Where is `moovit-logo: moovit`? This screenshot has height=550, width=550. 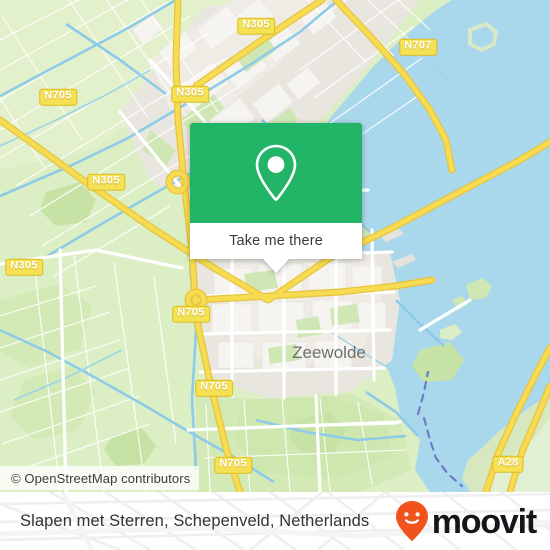 moovit-logo: moovit is located at coordinates (465, 521).